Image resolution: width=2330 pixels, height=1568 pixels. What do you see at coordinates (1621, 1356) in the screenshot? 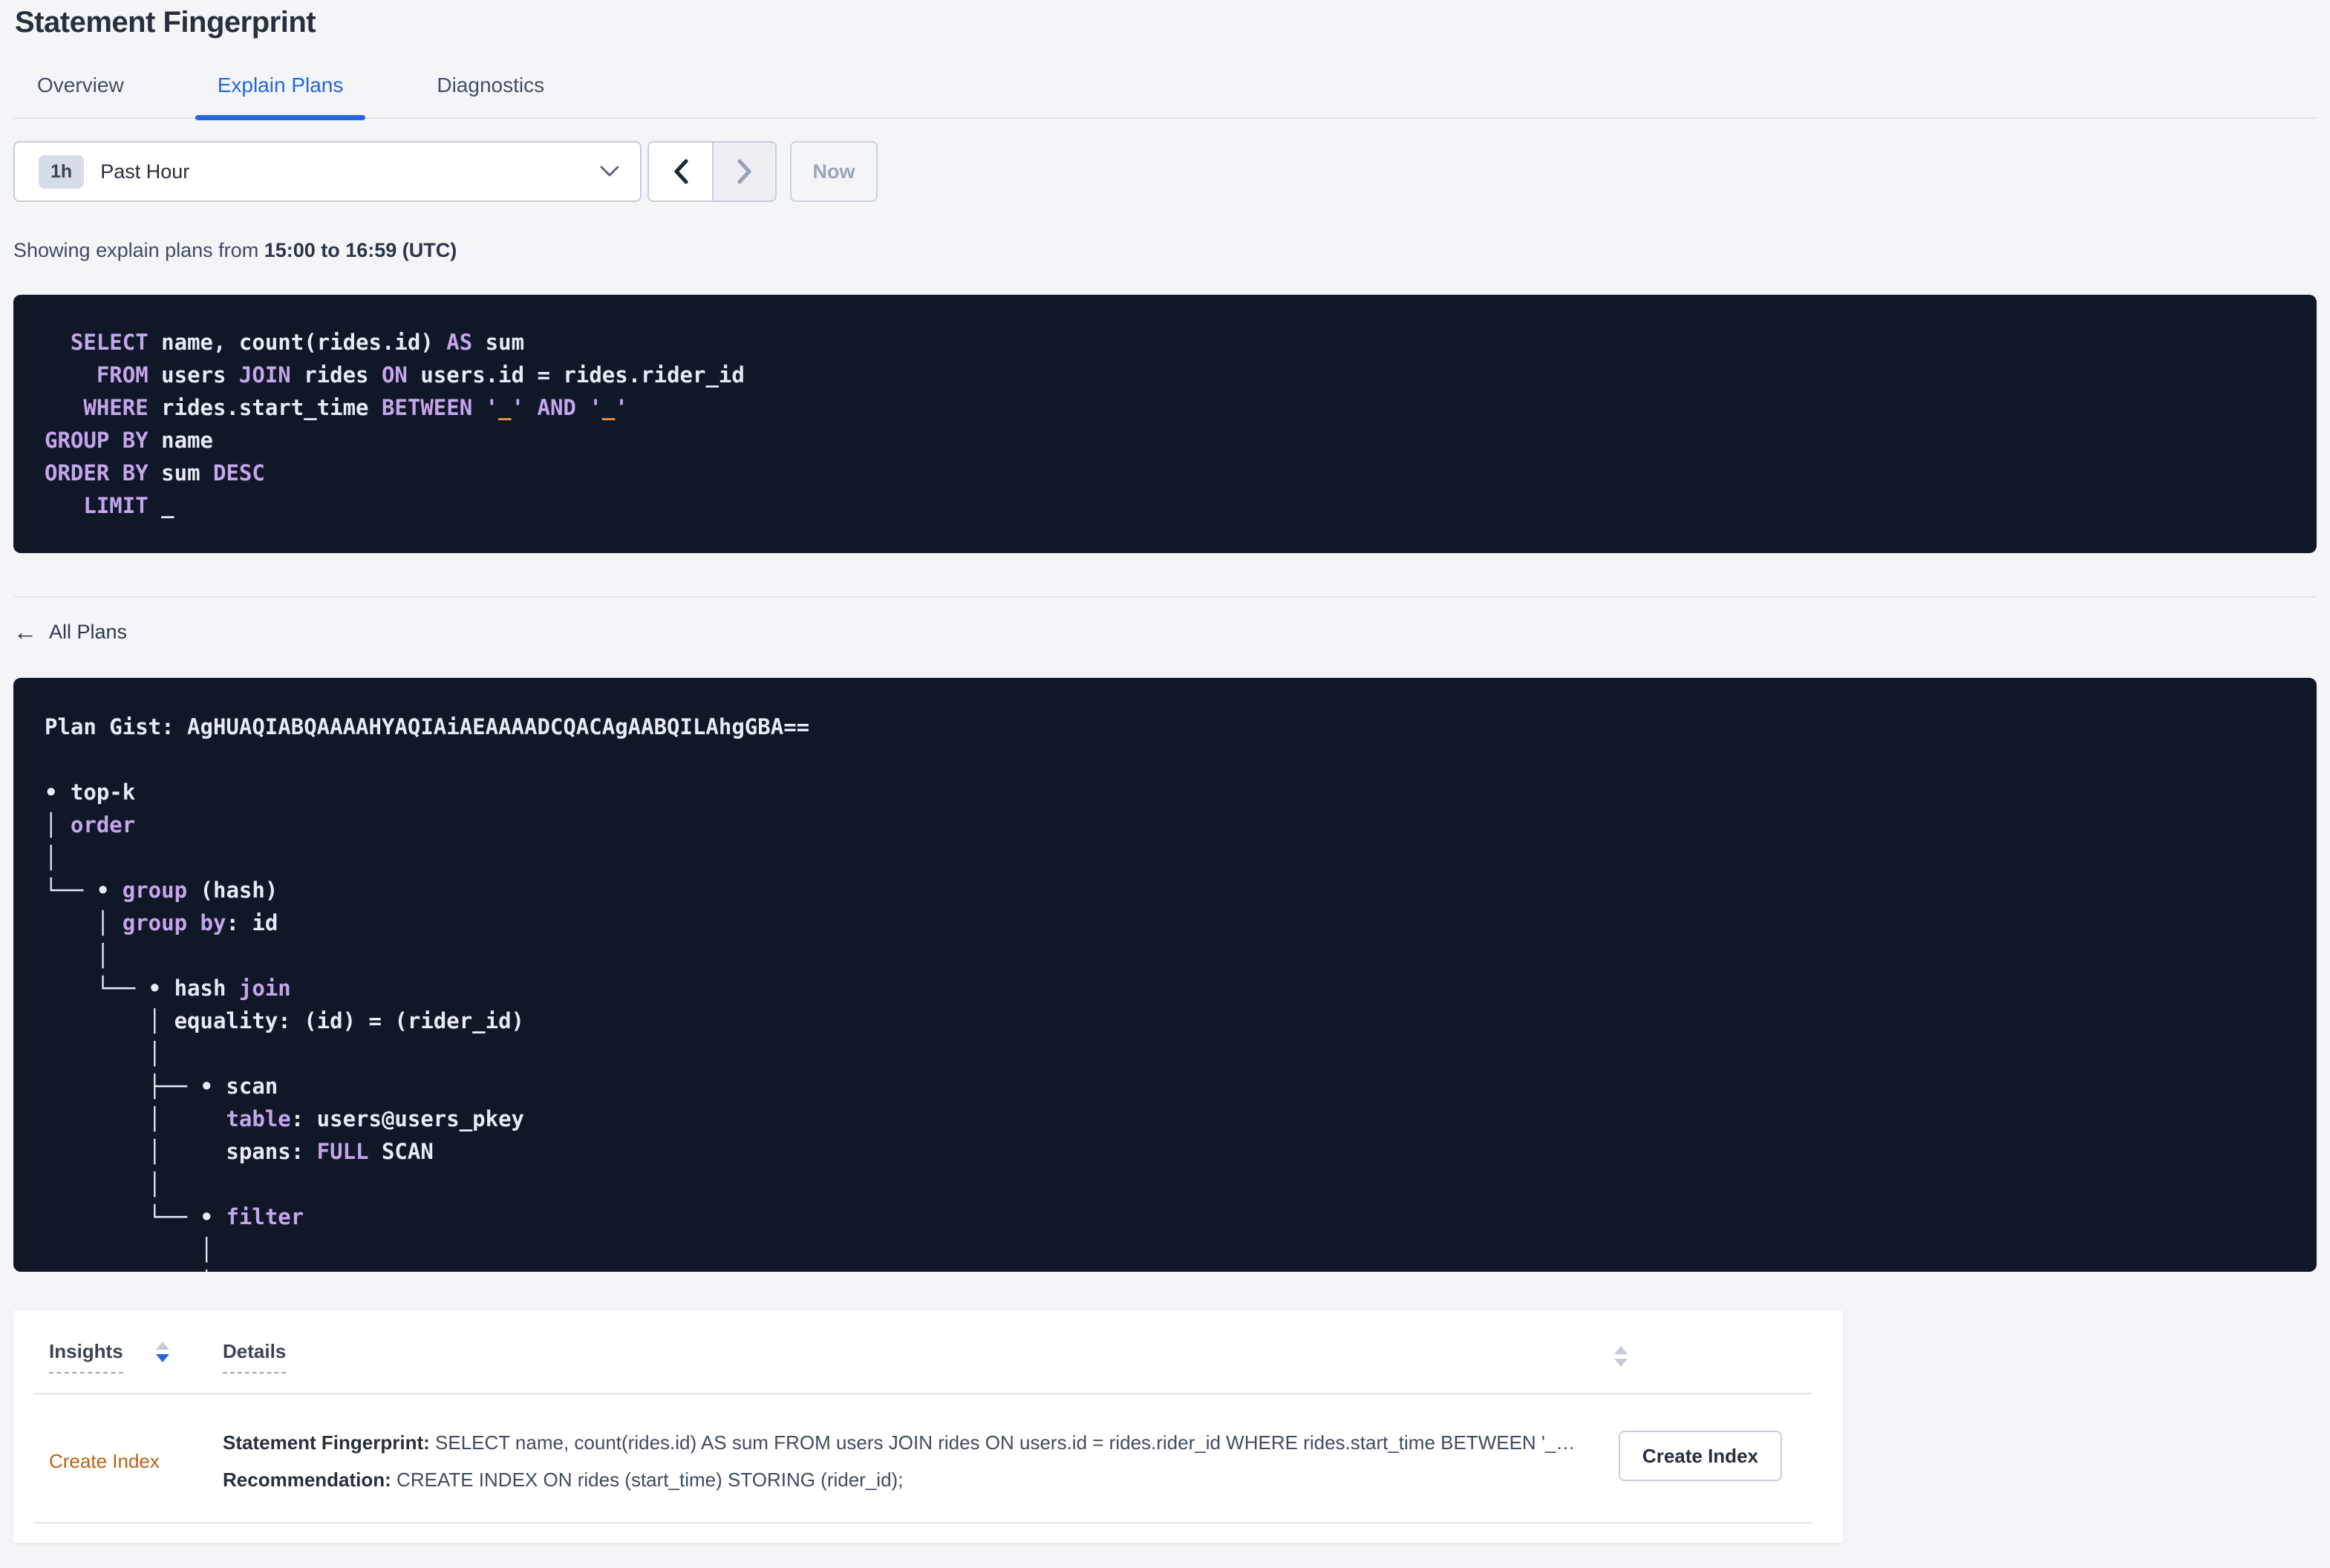
I see `sort-icon-secondary` at bounding box center [1621, 1356].